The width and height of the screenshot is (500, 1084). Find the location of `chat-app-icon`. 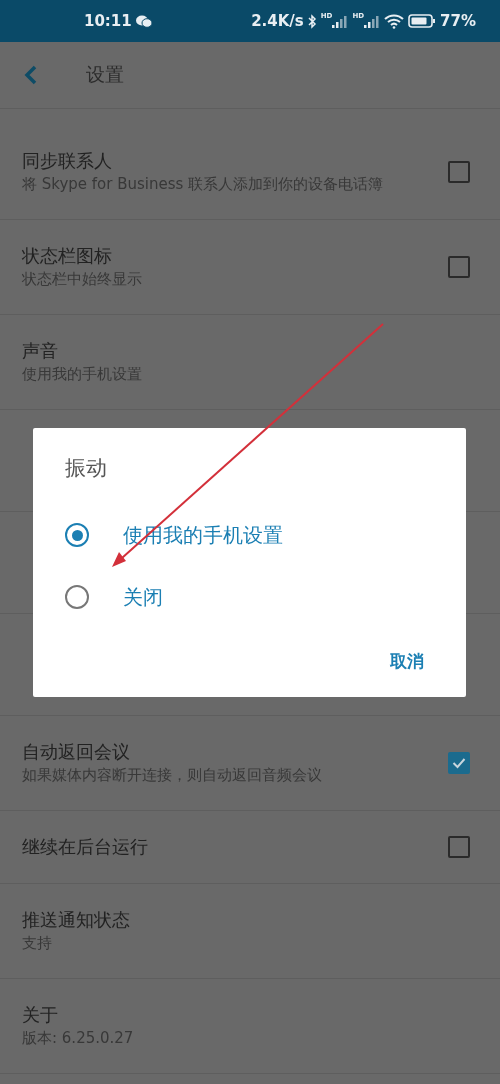

chat-app-icon is located at coordinates (143, 21).